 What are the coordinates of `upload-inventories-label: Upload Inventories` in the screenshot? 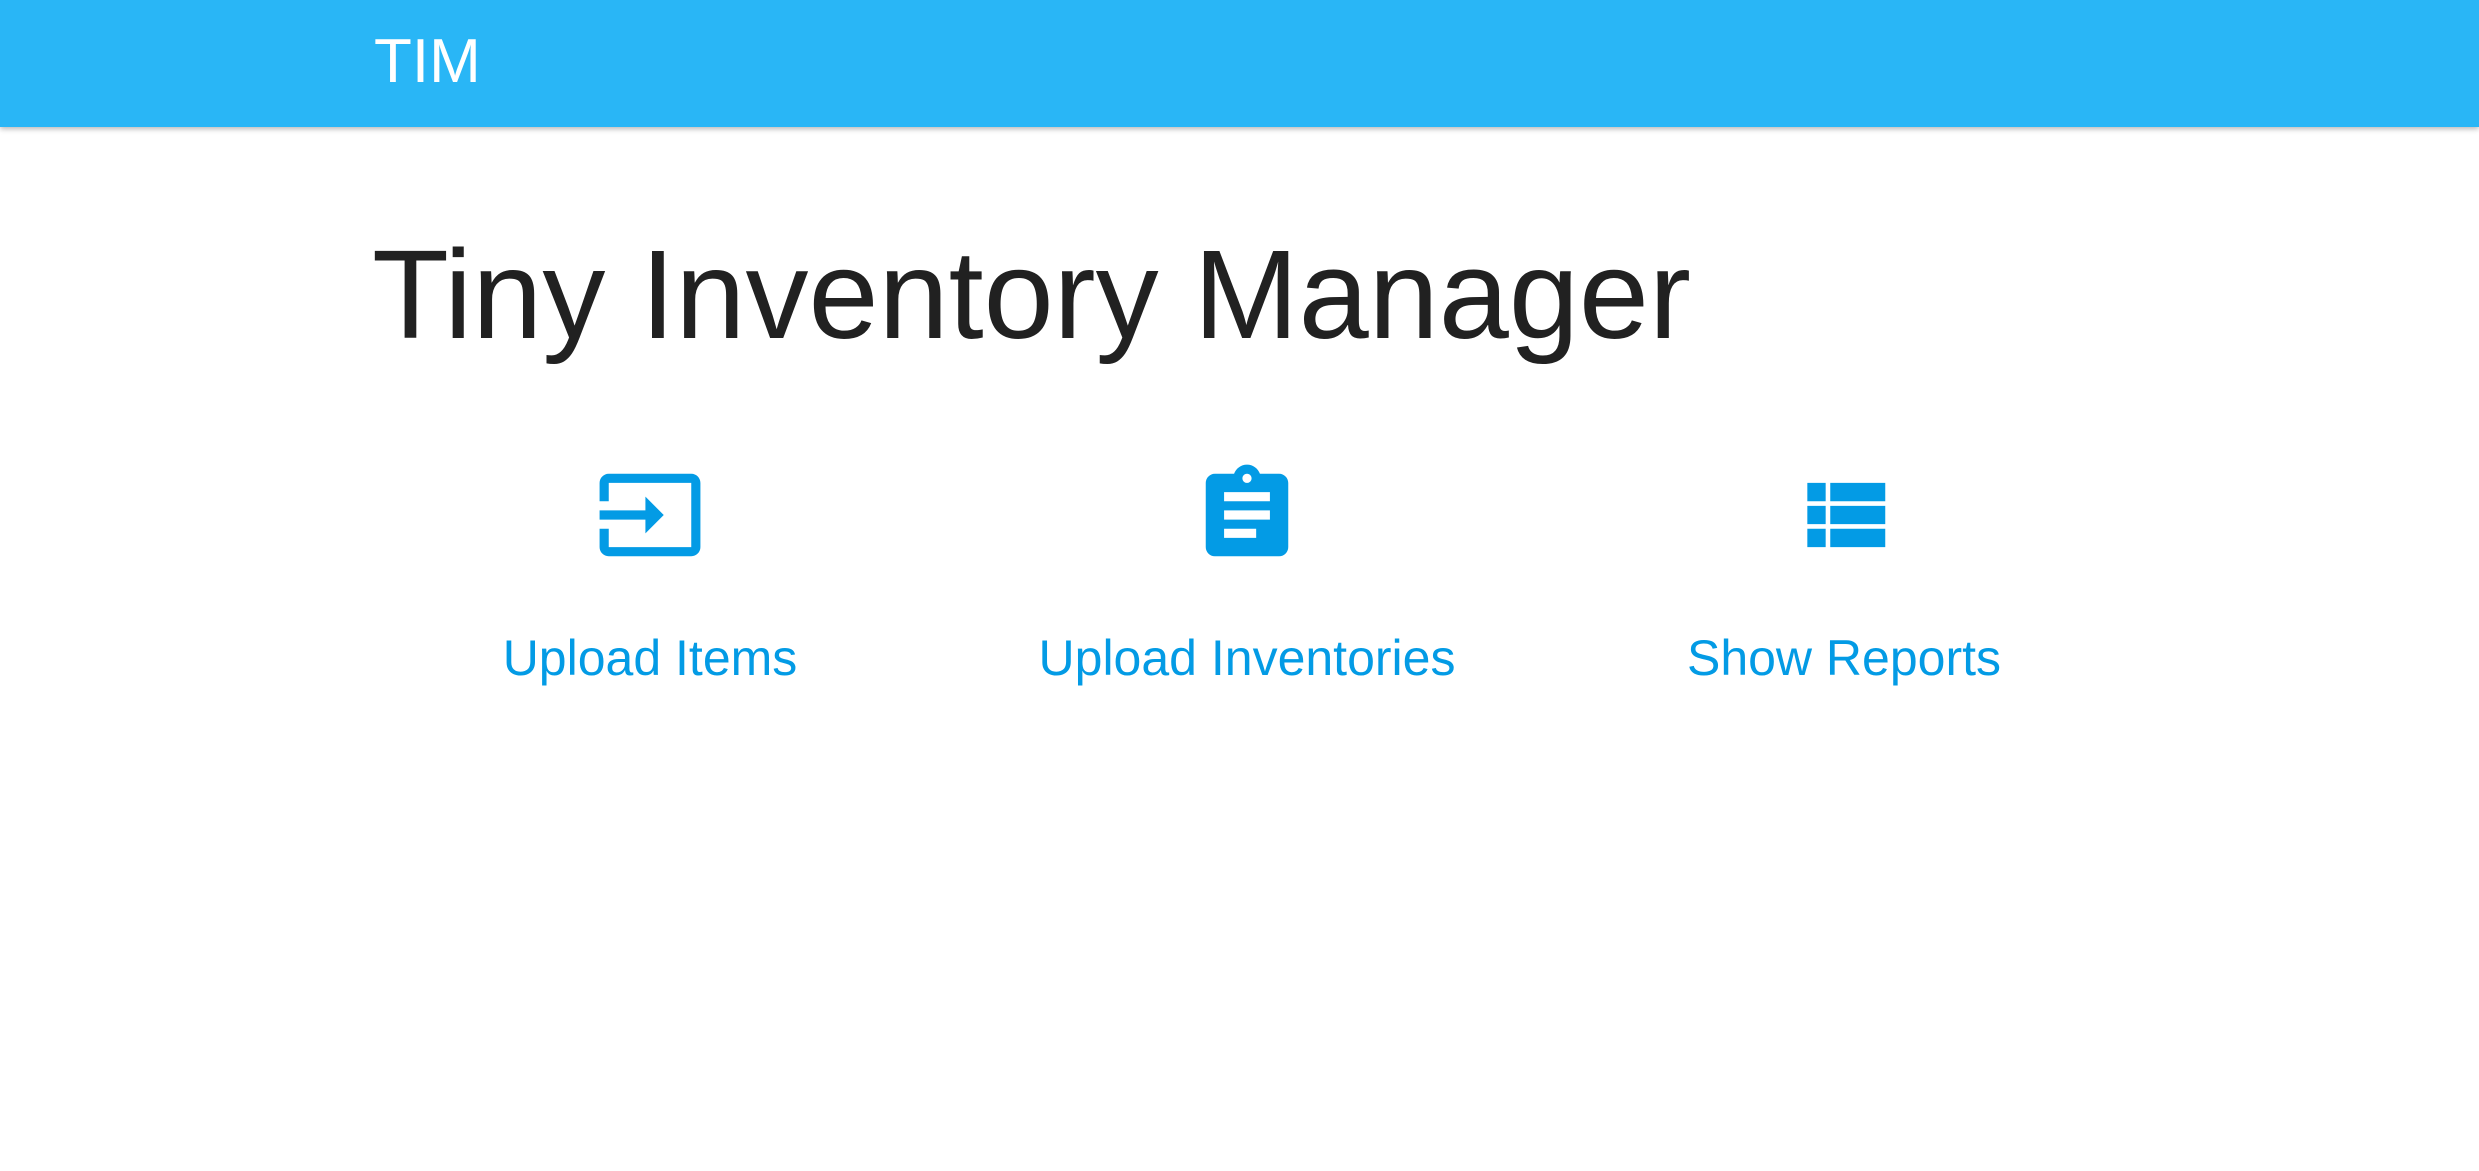 It's located at (1247, 658).